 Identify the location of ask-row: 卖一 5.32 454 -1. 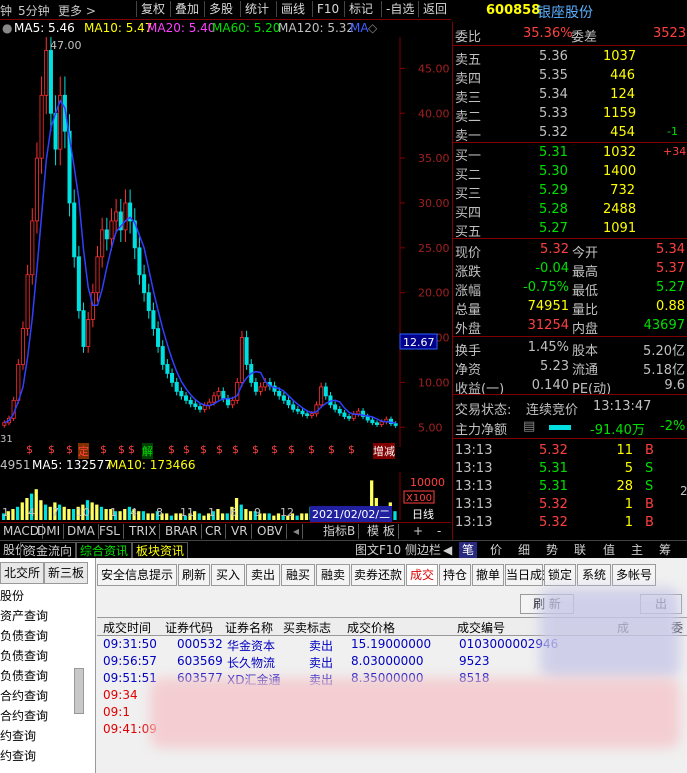
(570, 134).